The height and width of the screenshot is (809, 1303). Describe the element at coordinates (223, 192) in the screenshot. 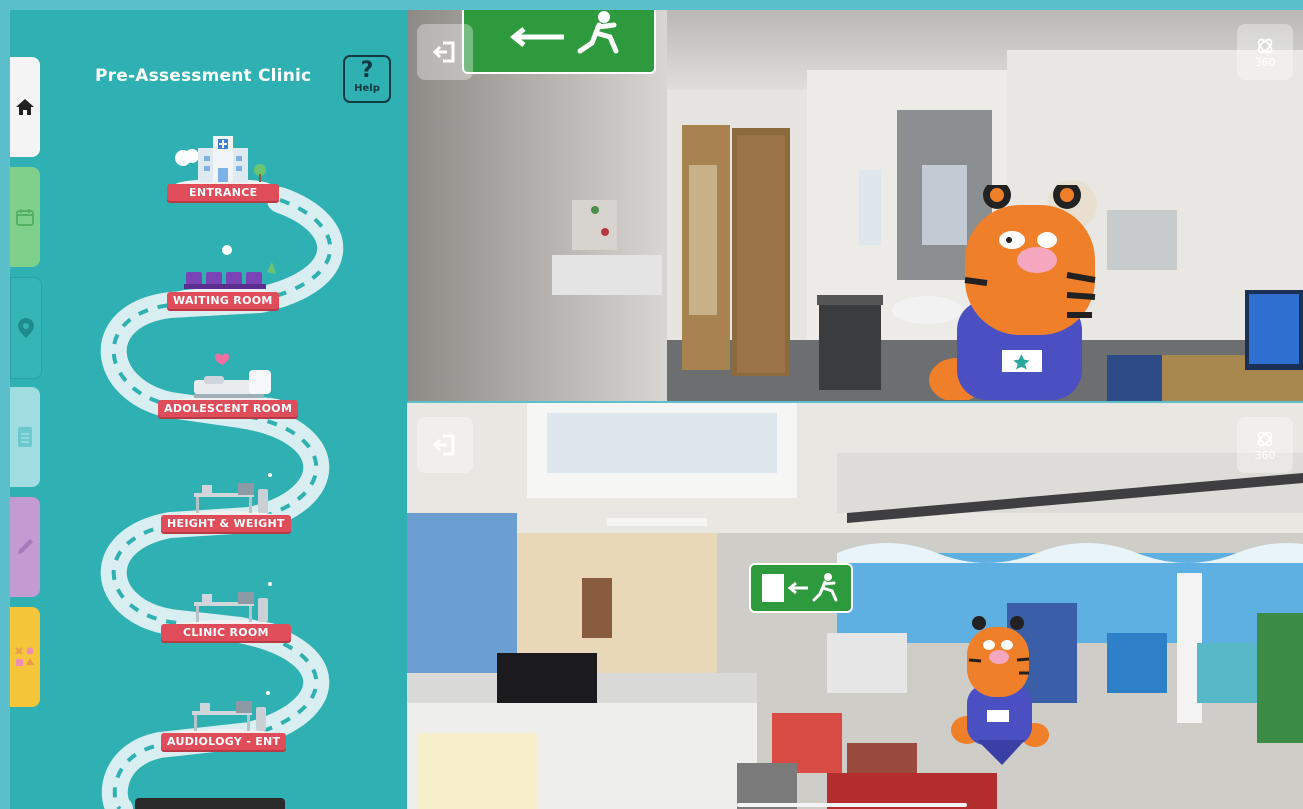

I see `station-label: ENTRANCE` at that location.